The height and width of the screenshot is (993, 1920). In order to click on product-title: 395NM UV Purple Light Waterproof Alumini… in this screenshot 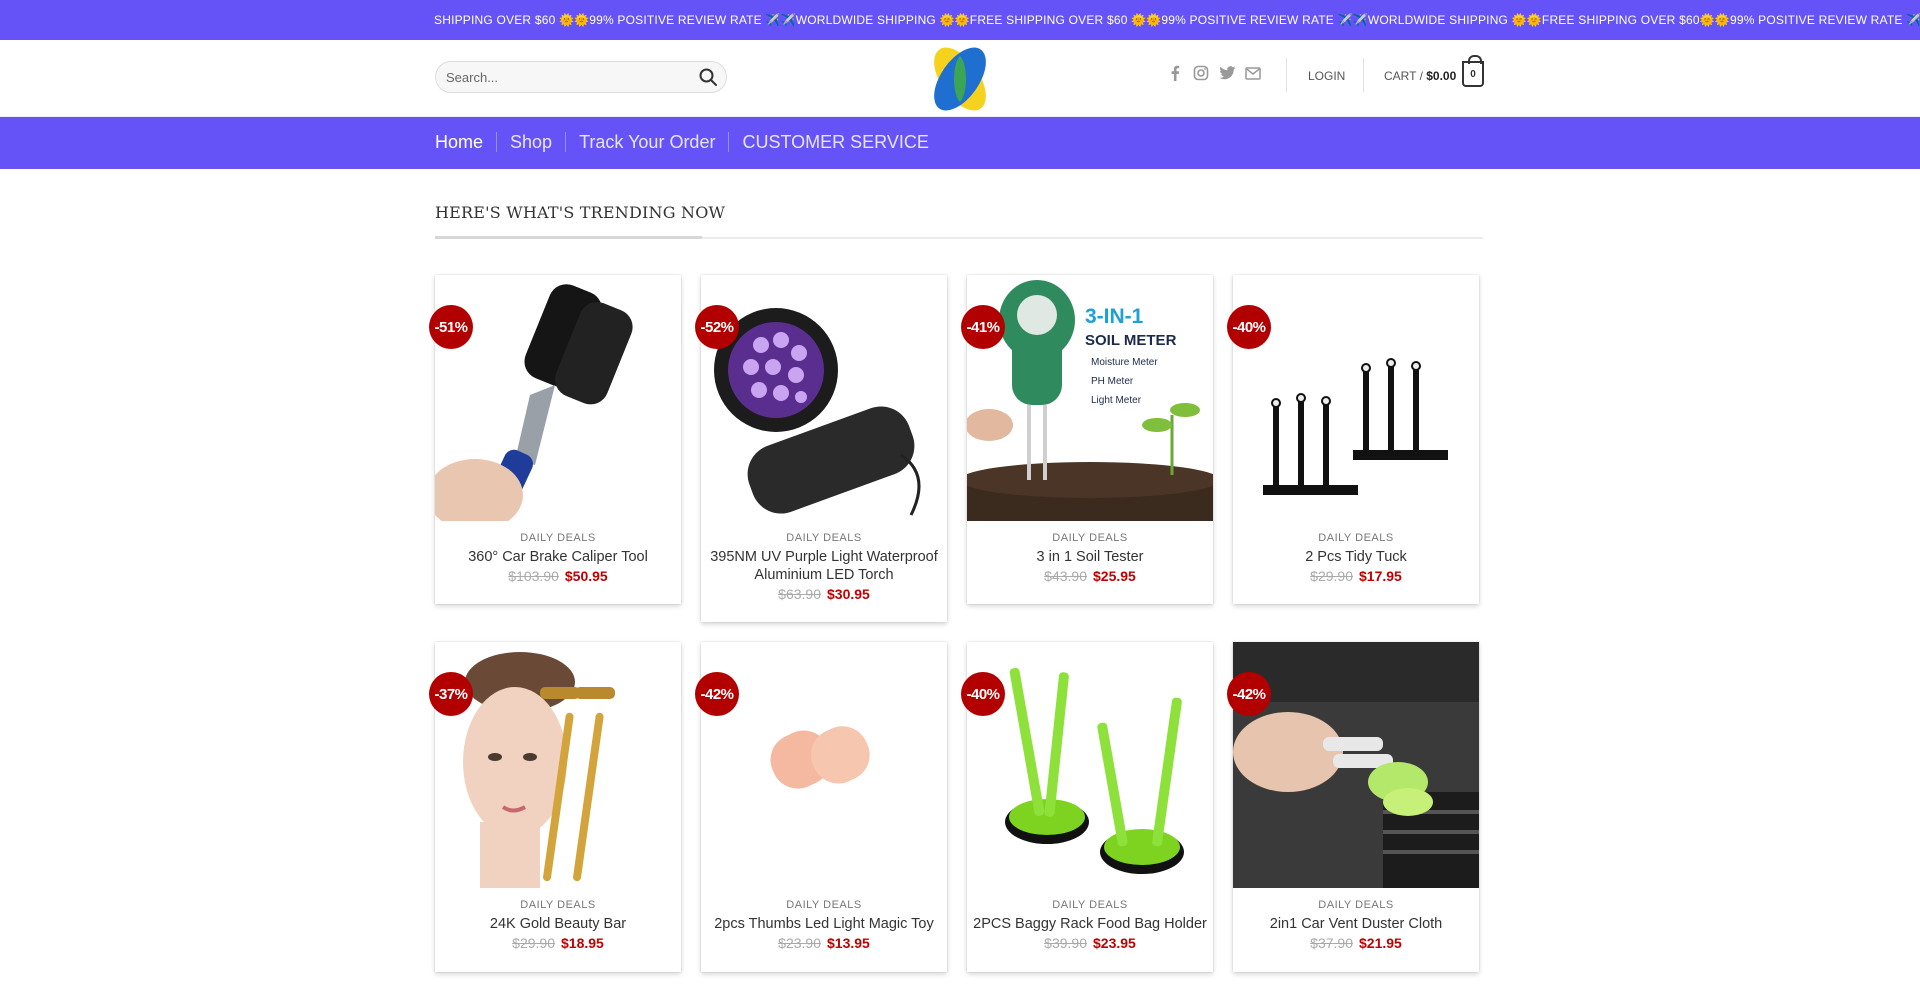, I will do `click(824, 566)`.